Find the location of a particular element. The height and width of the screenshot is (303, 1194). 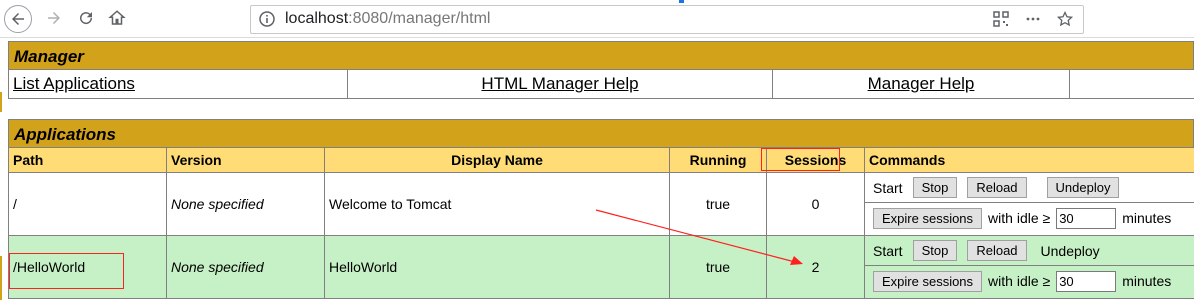

arrow-head is located at coordinates (796, 260).